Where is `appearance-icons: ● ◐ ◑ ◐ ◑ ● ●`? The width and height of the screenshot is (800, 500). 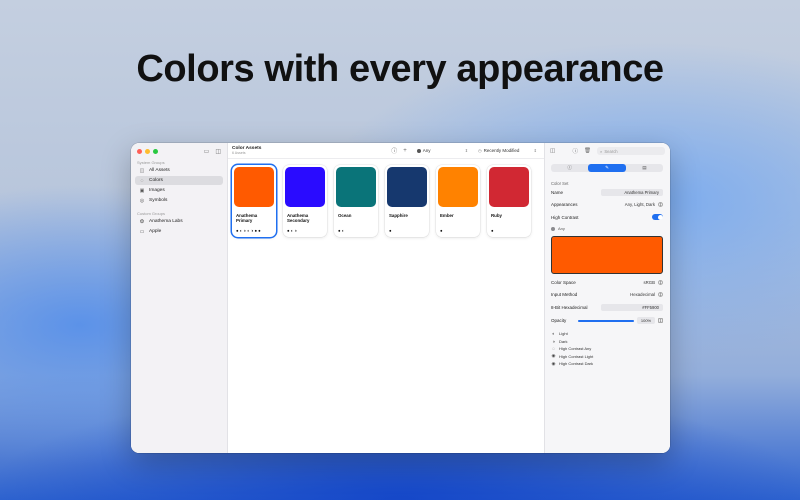 appearance-icons: ● ◐ ◑ ◐ ◑ ● ● is located at coordinates (248, 230).